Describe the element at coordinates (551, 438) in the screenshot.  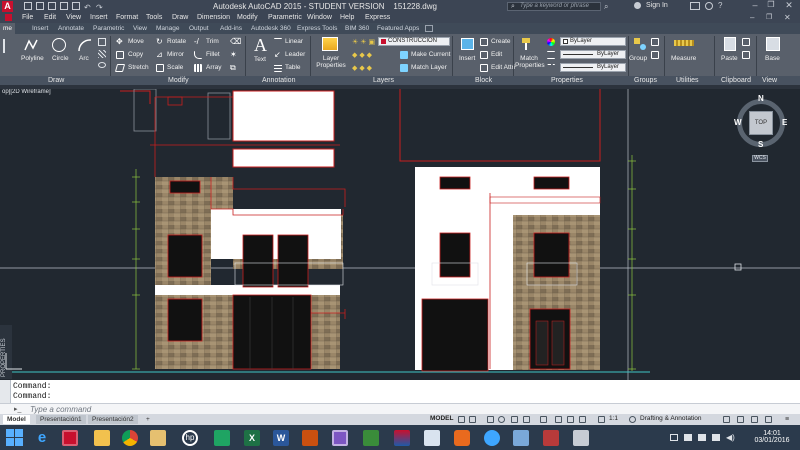
I see `red-app-icon` at that location.